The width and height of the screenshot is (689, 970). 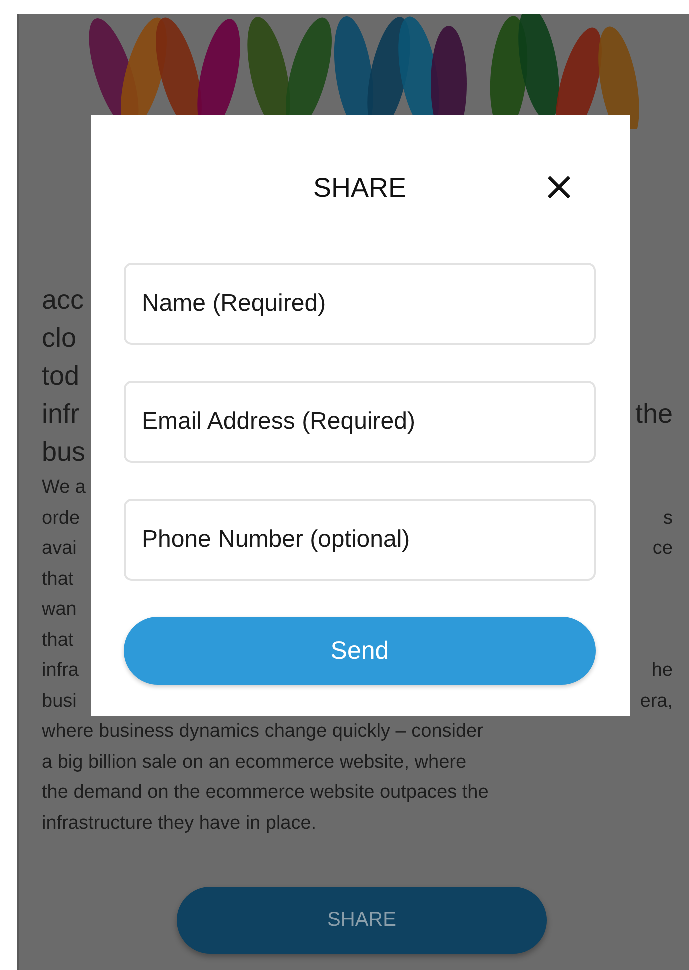 I want to click on body-text: infrastructure they have in place., so click(x=179, y=824).